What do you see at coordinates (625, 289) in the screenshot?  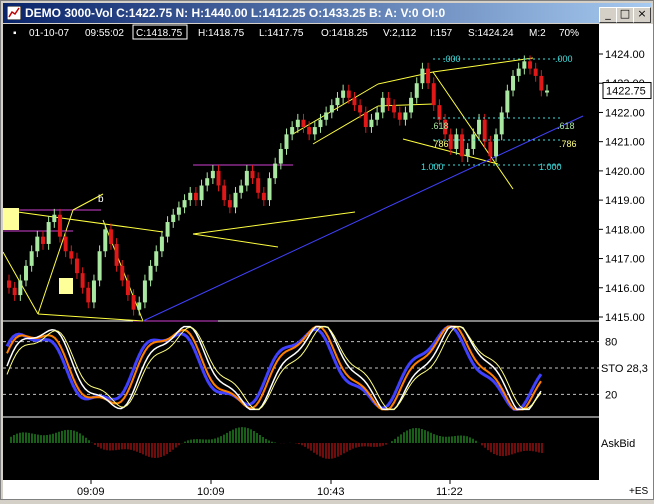 I see `price-tick-label: 1416.00` at bounding box center [625, 289].